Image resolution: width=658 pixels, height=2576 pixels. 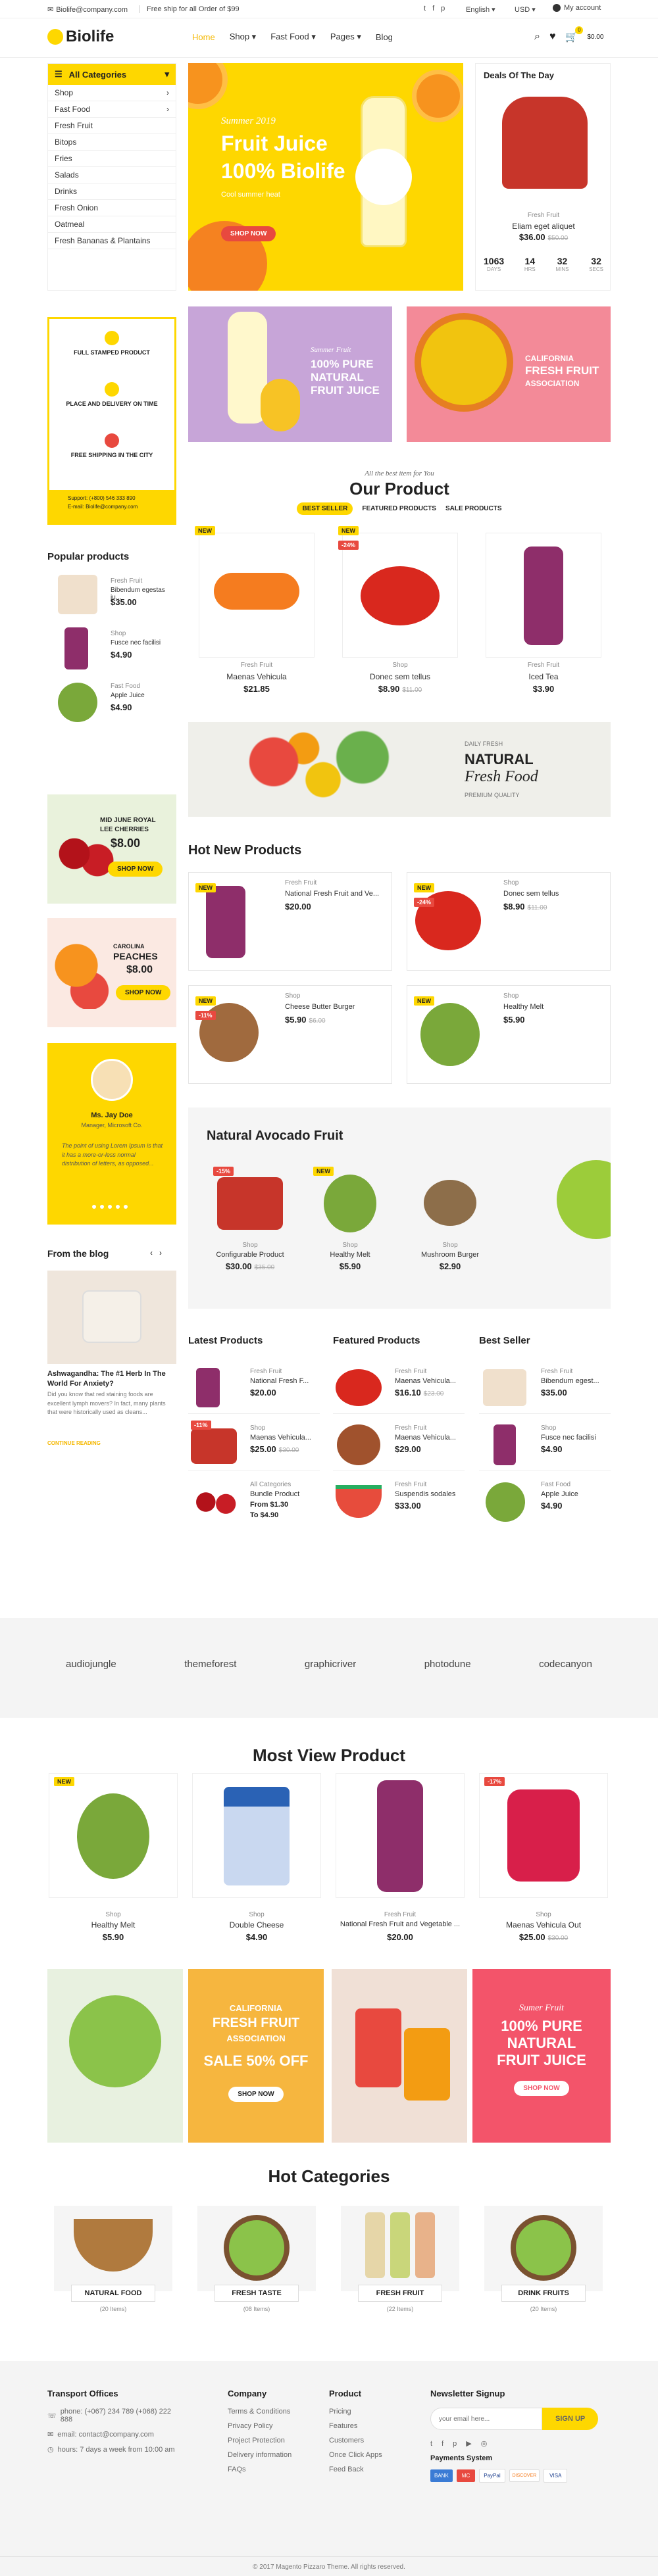 What do you see at coordinates (112, 126) in the screenshot?
I see `category-item: Fresh Fruit` at bounding box center [112, 126].